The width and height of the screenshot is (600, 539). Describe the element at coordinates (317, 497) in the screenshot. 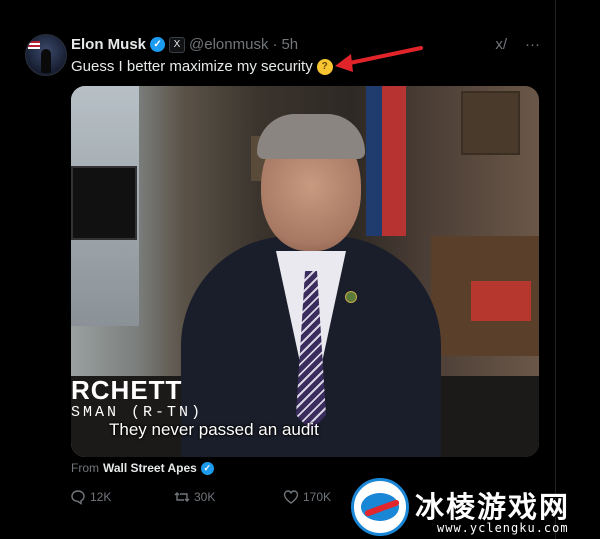

I see `like-count: 170K` at that location.